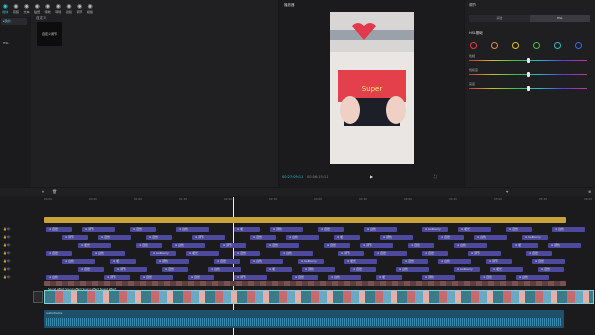  What do you see at coordinates (47, 9) in the screenshot?
I see `toolbar-effects: ◉ 特效` at bounding box center [47, 9].